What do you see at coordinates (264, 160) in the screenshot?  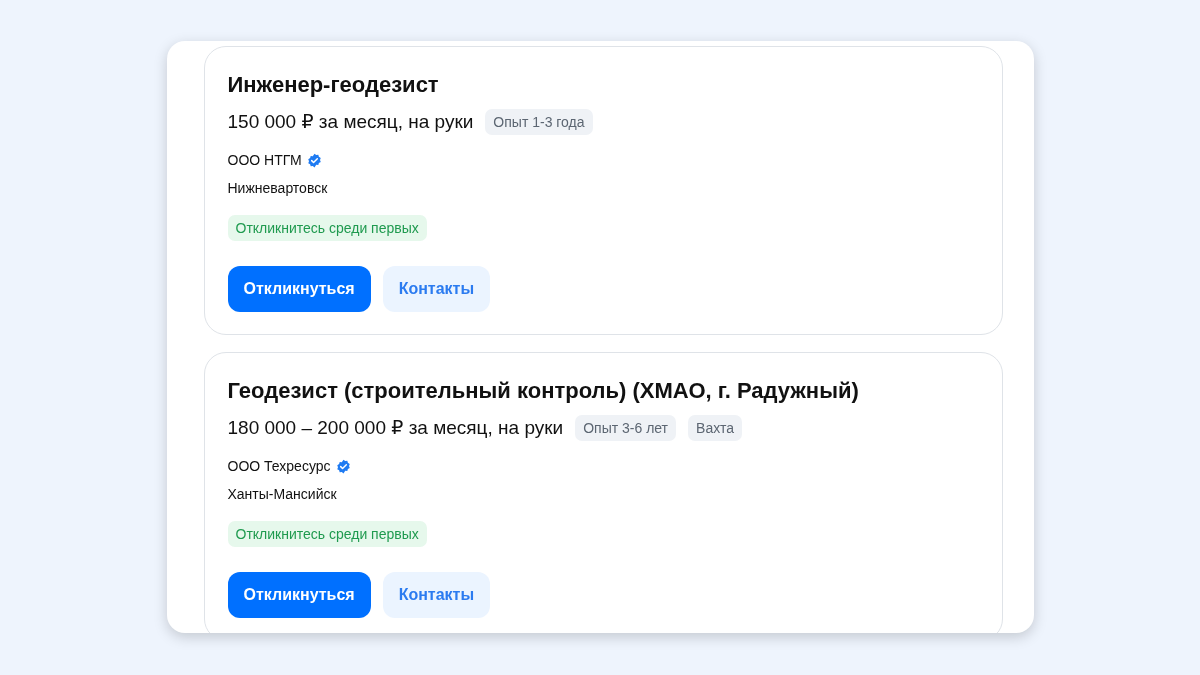 I see `company-name: ООО НТГМ` at bounding box center [264, 160].